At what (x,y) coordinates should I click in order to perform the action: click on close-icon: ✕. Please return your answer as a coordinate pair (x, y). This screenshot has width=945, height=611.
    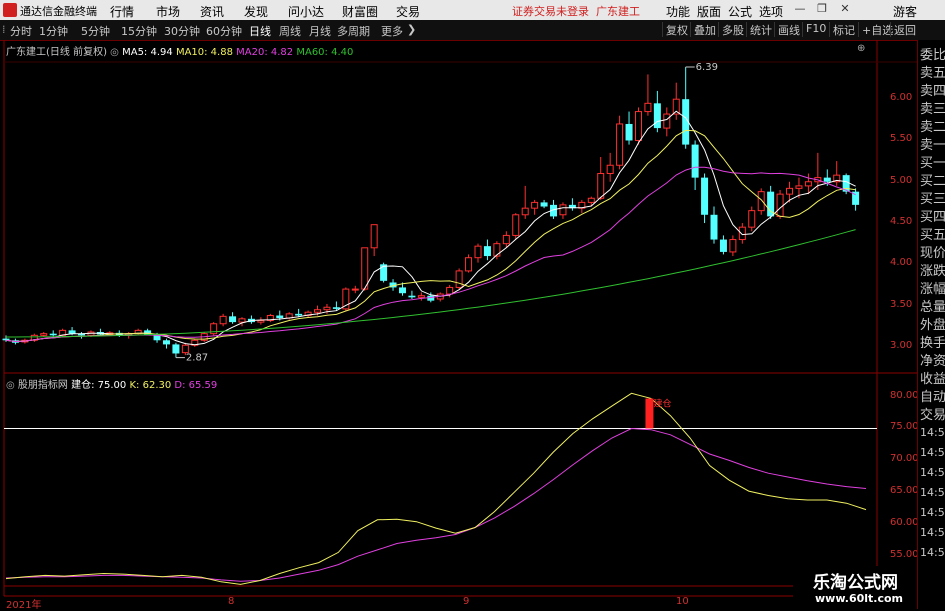
    Looking at the image, I should click on (845, 9).